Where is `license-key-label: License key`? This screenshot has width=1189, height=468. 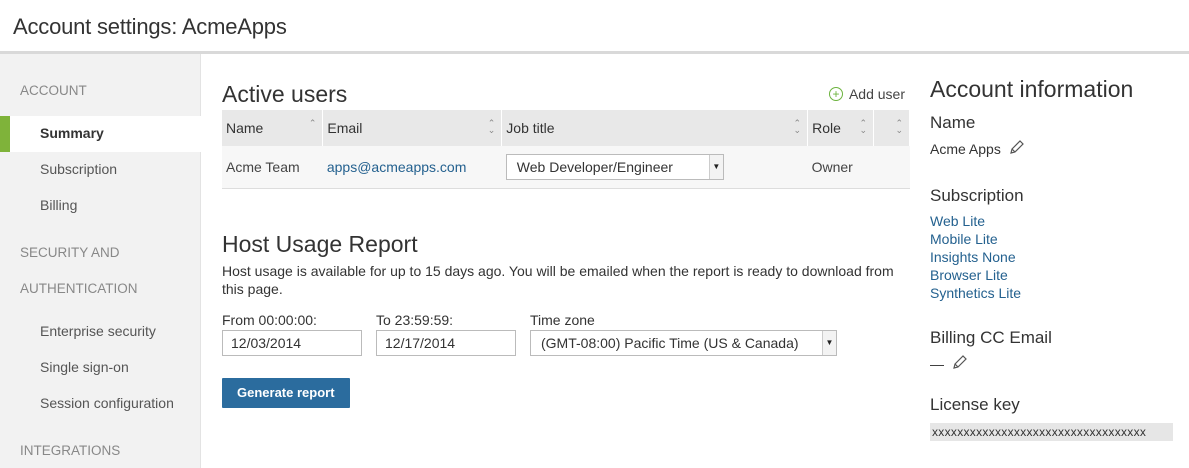 license-key-label: License key is located at coordinates (975, 404).